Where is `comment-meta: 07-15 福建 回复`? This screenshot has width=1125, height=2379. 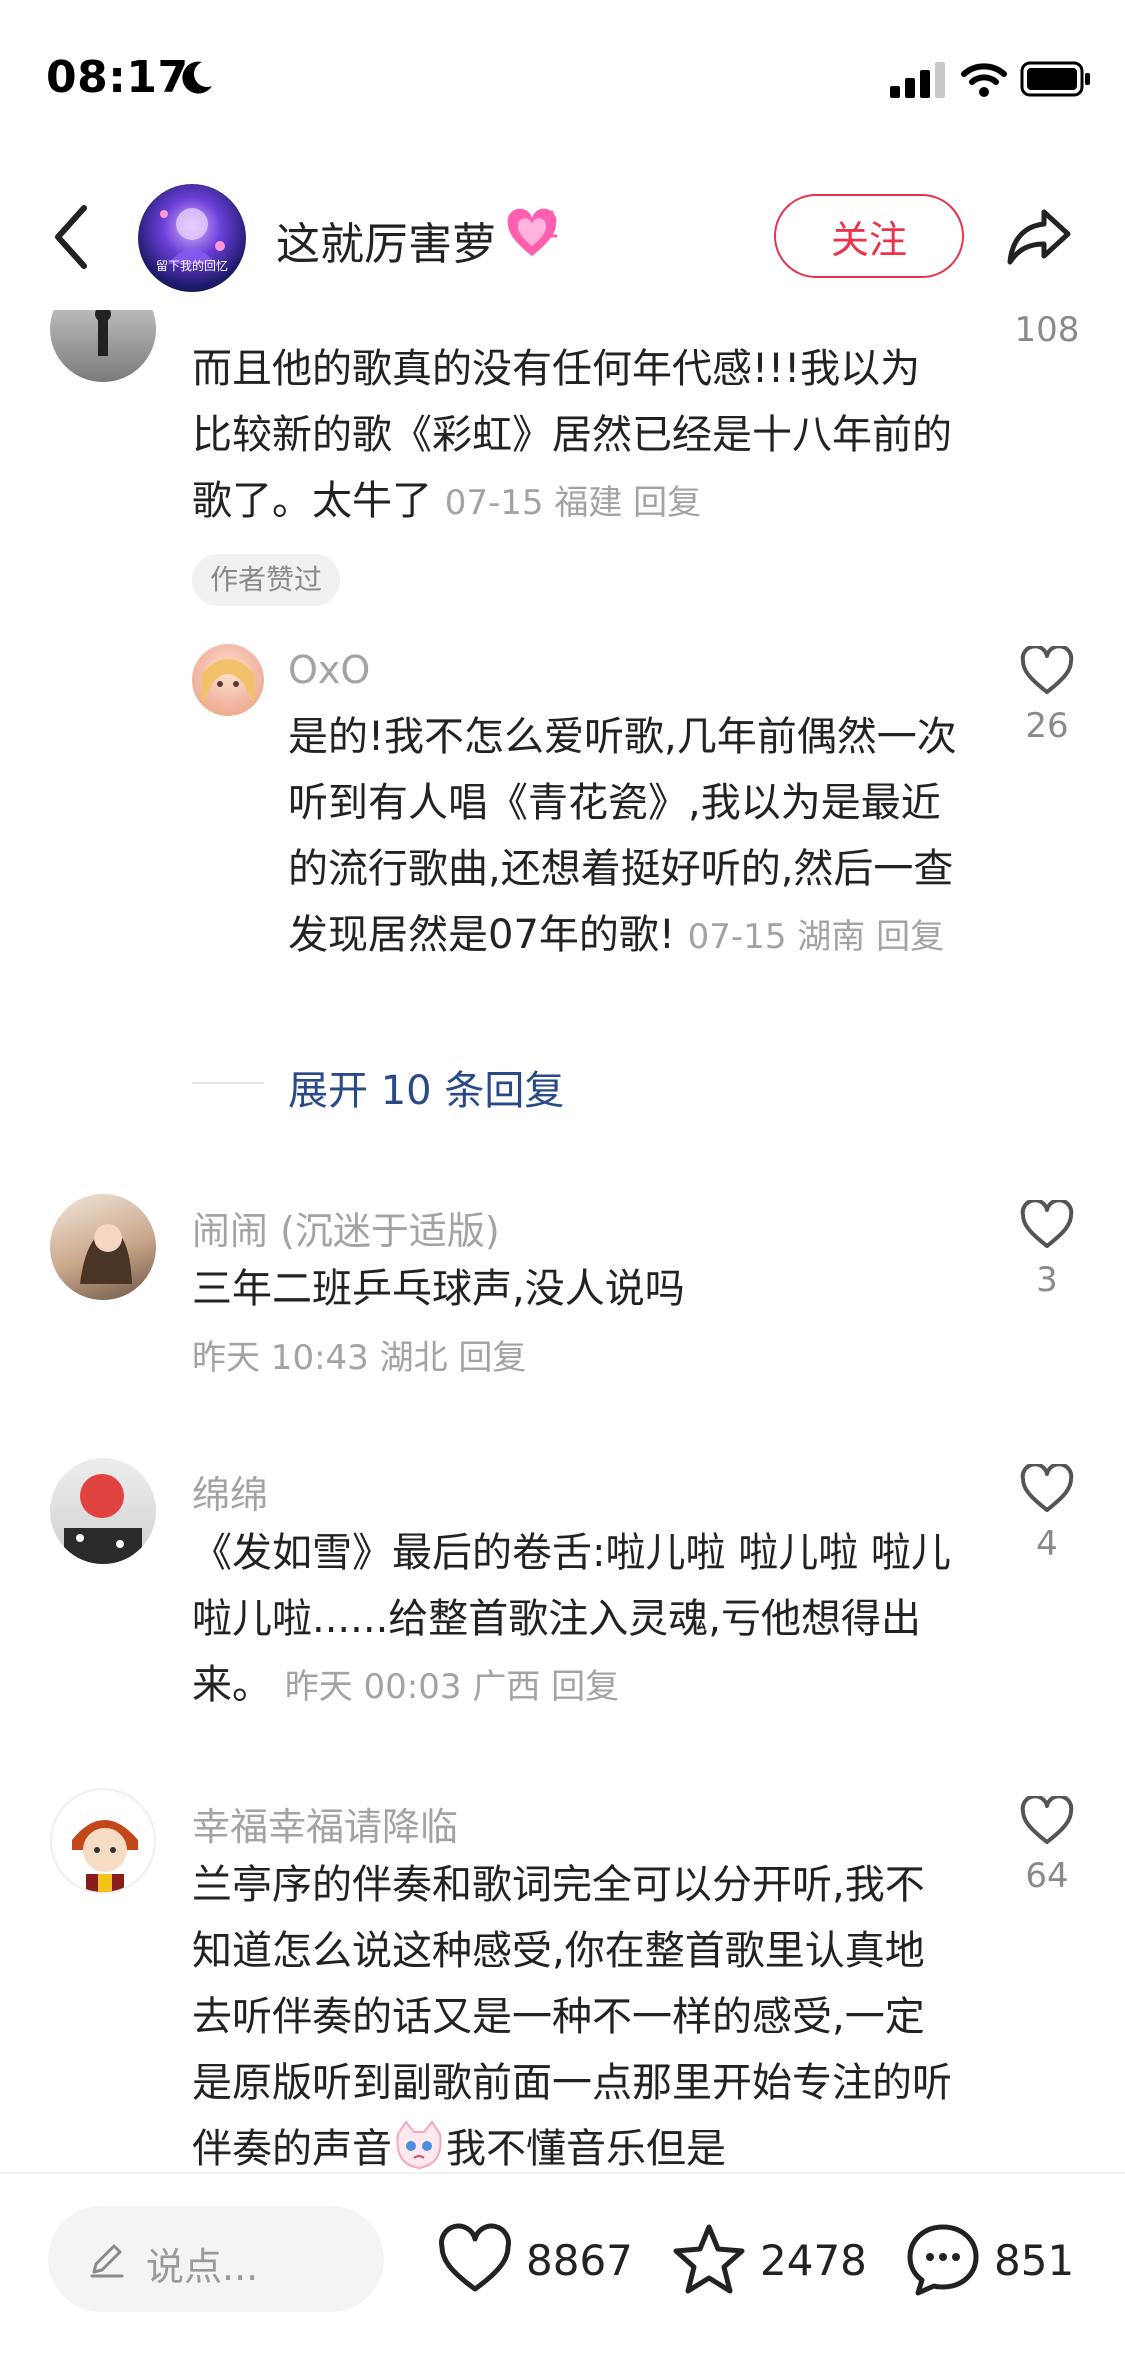 comment-meta: 07-15 福建 回复 is located at coordinates (573, 503).